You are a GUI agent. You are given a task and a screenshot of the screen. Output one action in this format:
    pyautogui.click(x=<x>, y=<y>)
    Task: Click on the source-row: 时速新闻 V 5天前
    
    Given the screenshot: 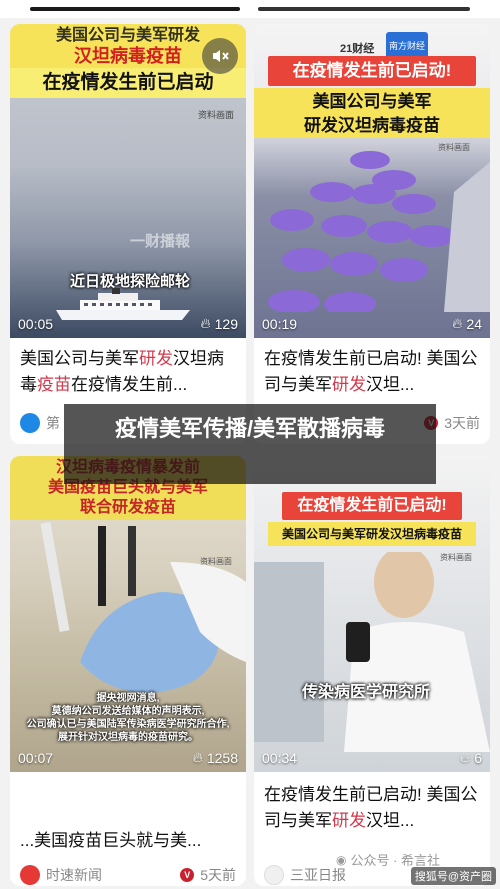 What is the action you would take?
    pyautogui.click(x=128, y=875)
    